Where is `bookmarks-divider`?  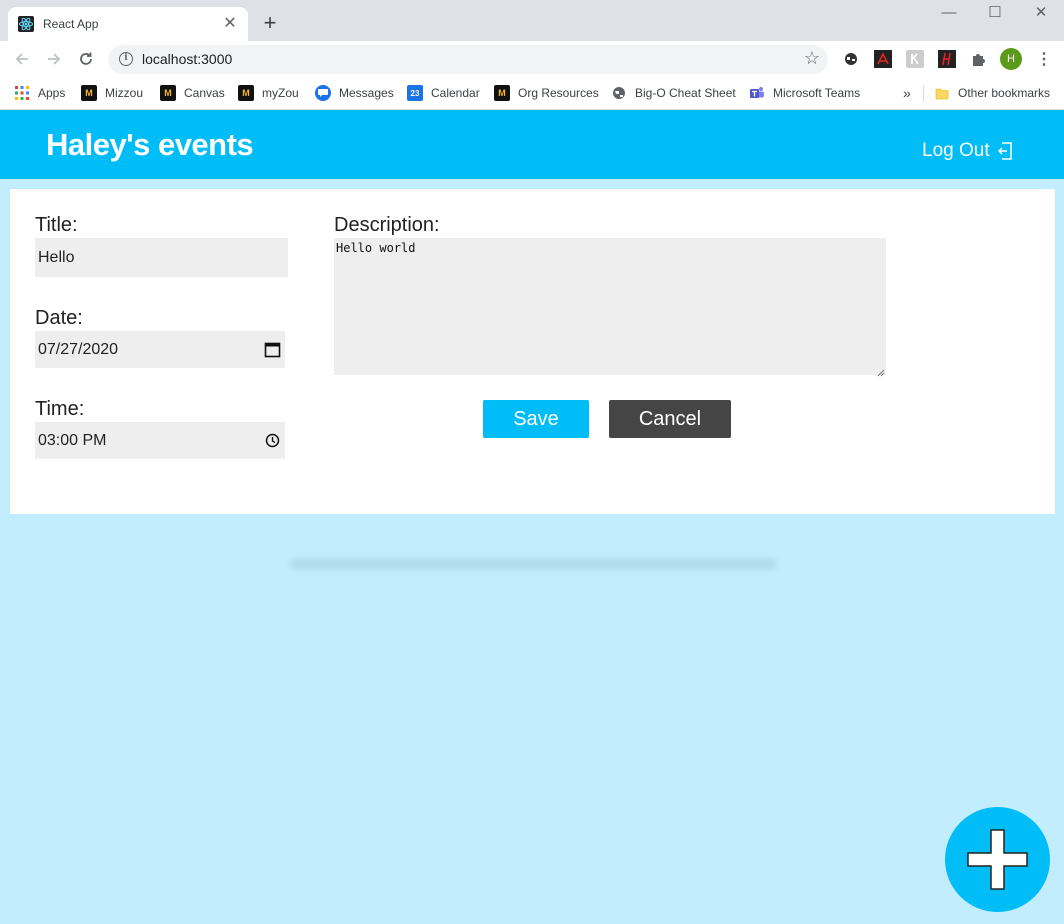 bookmarks-divider is located at coordinates (923, 93).